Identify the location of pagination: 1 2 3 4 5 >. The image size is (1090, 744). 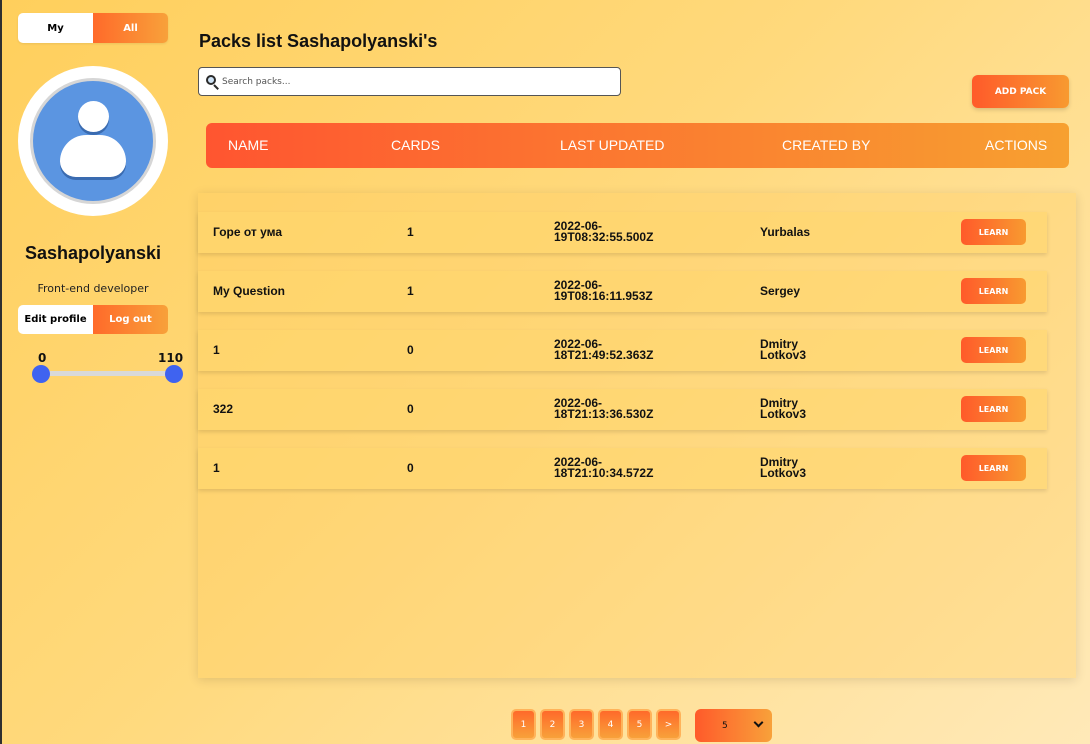
(596, 724).